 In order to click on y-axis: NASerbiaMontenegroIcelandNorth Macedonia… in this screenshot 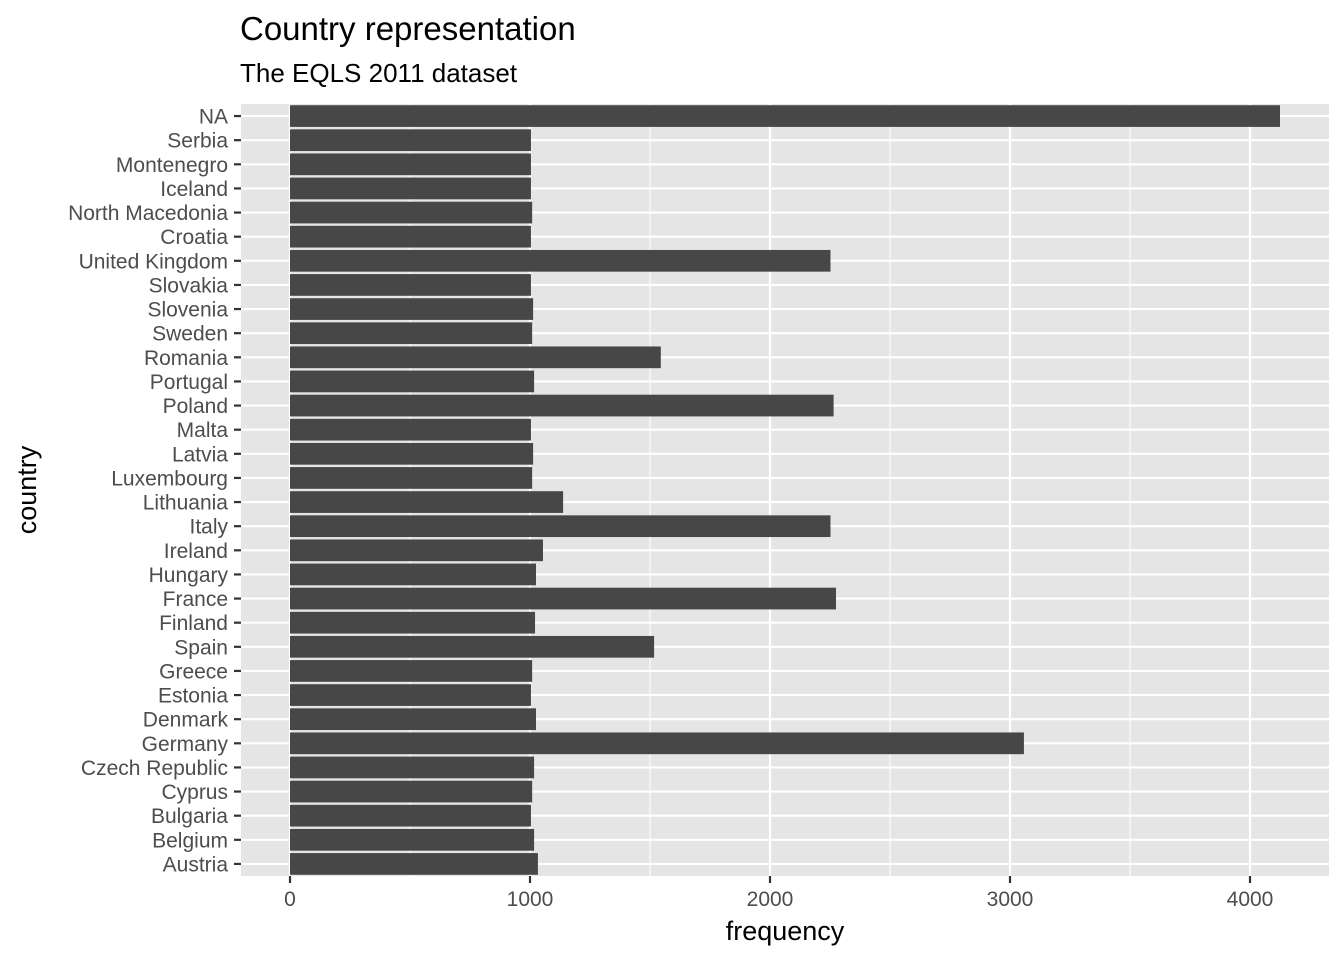, I will do `click(154, 491)`.